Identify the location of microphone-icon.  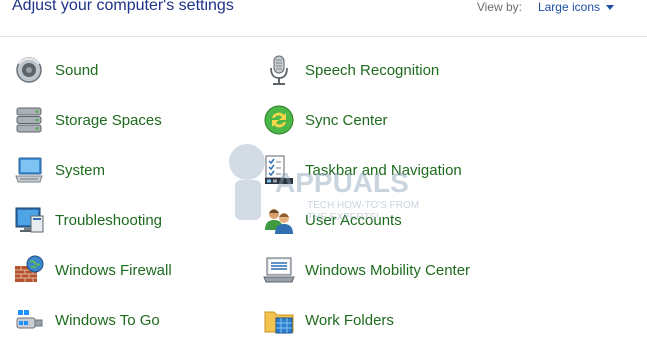
(279, 70).